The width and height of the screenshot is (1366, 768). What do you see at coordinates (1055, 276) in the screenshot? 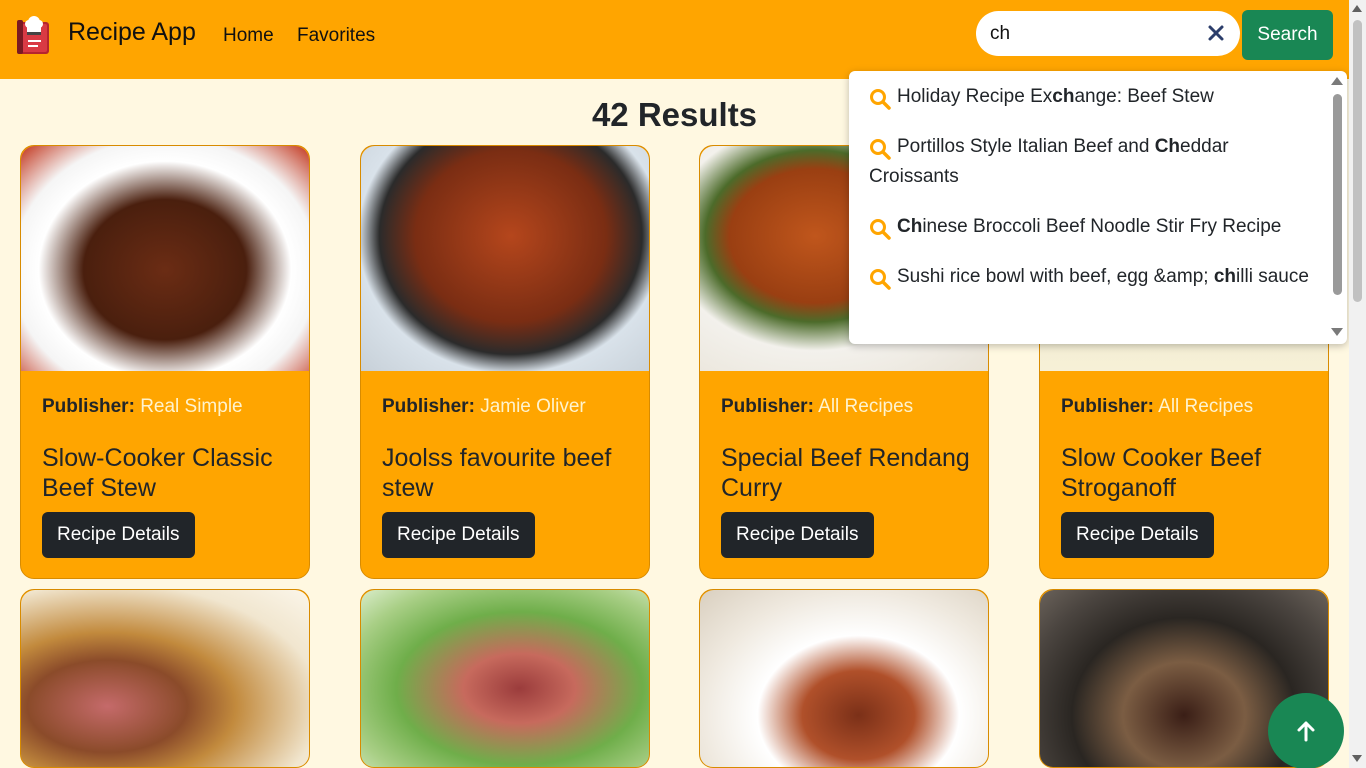
I see `suggestion-text-pre: Sushi rice bowl with beef, egg &amp;` at bounding box center [1055, 276].